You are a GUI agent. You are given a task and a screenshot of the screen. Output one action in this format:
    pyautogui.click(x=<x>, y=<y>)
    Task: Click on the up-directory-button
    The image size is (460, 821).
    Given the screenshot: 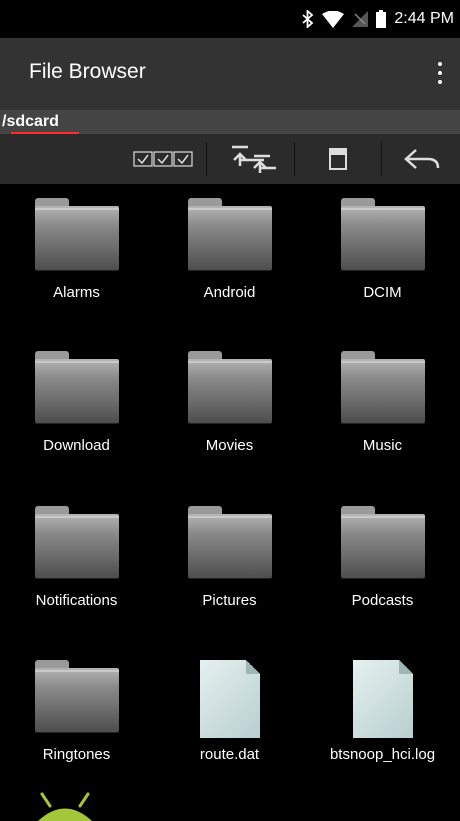 What is the action you would take?
    pyautogui.click(x=250, y=159)
    